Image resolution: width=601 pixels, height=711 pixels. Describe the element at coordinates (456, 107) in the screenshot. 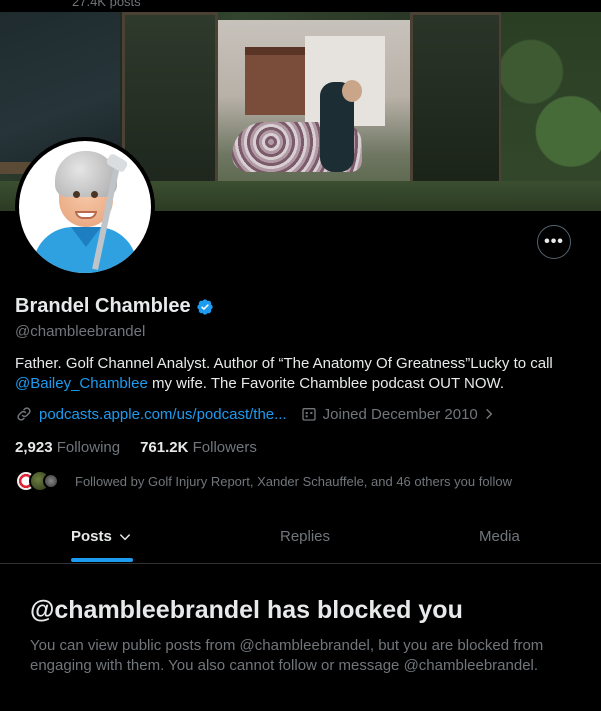

I see `banner-window-right` at that location.